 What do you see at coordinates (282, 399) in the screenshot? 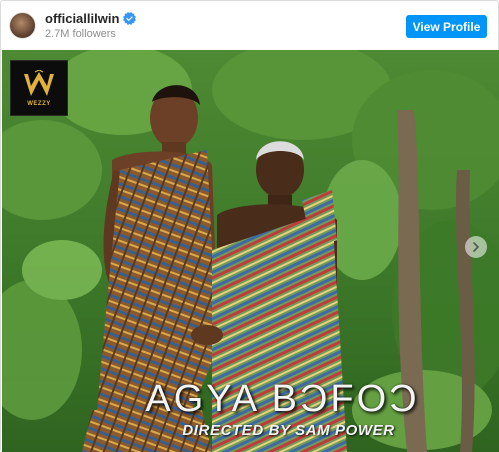
I see `movie-title: AGYA BƆFOƆ` at bounding box center [282, 399].